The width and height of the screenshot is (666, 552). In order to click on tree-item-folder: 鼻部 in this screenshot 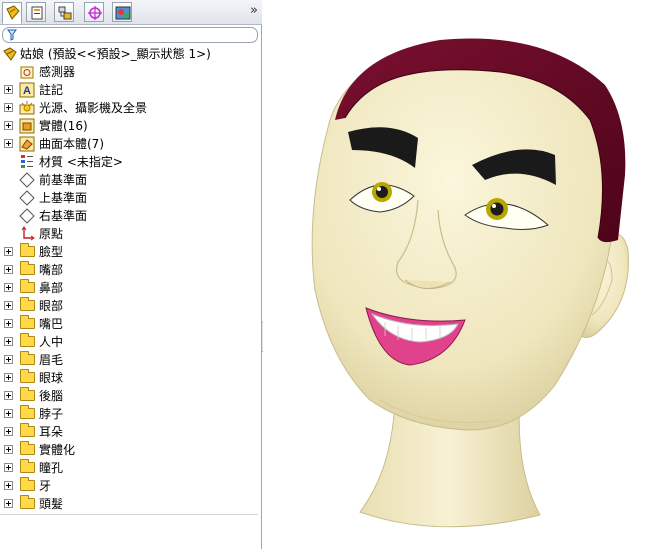, I will do `click(129, 288)`.